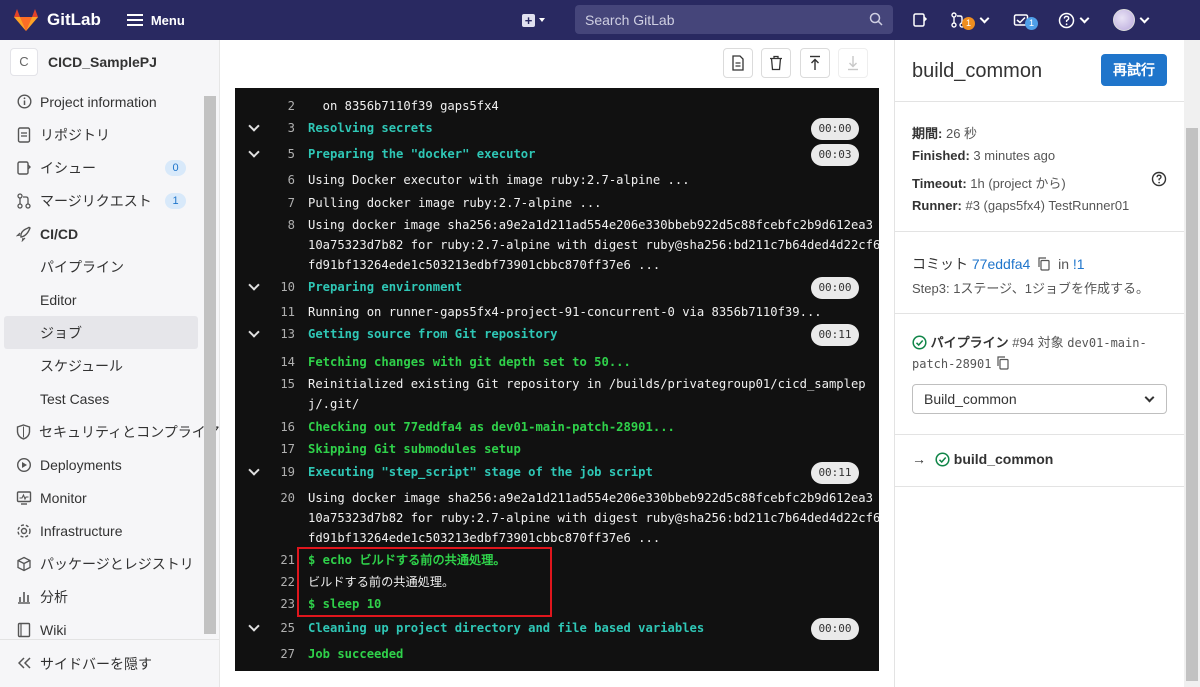 This screenshot has height=687, width=1200. What do you see at coordinates (109, 167) in the screenshot?
I see `sidebar-item-issues: イシュー 0` at bounding box center [109, 167].